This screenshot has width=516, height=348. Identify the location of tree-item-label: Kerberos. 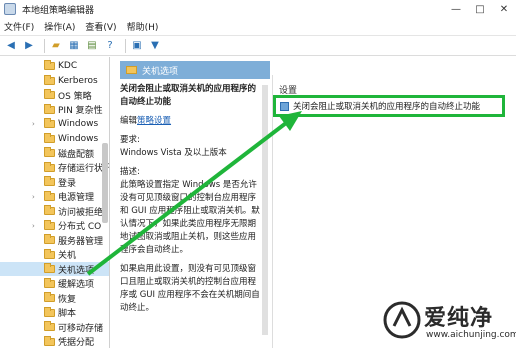
(78, 80).